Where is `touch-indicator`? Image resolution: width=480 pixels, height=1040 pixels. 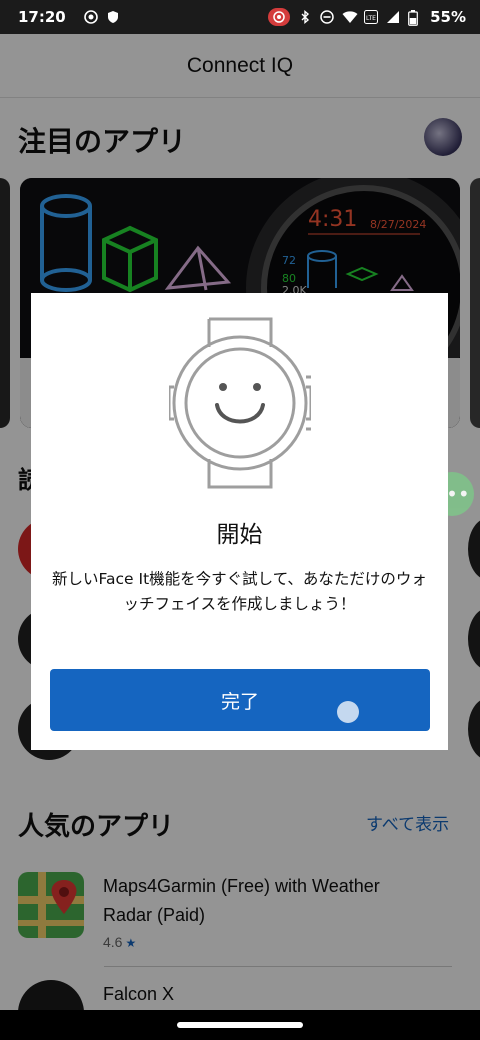
touch-indicator is located at coordinates (348, 712).